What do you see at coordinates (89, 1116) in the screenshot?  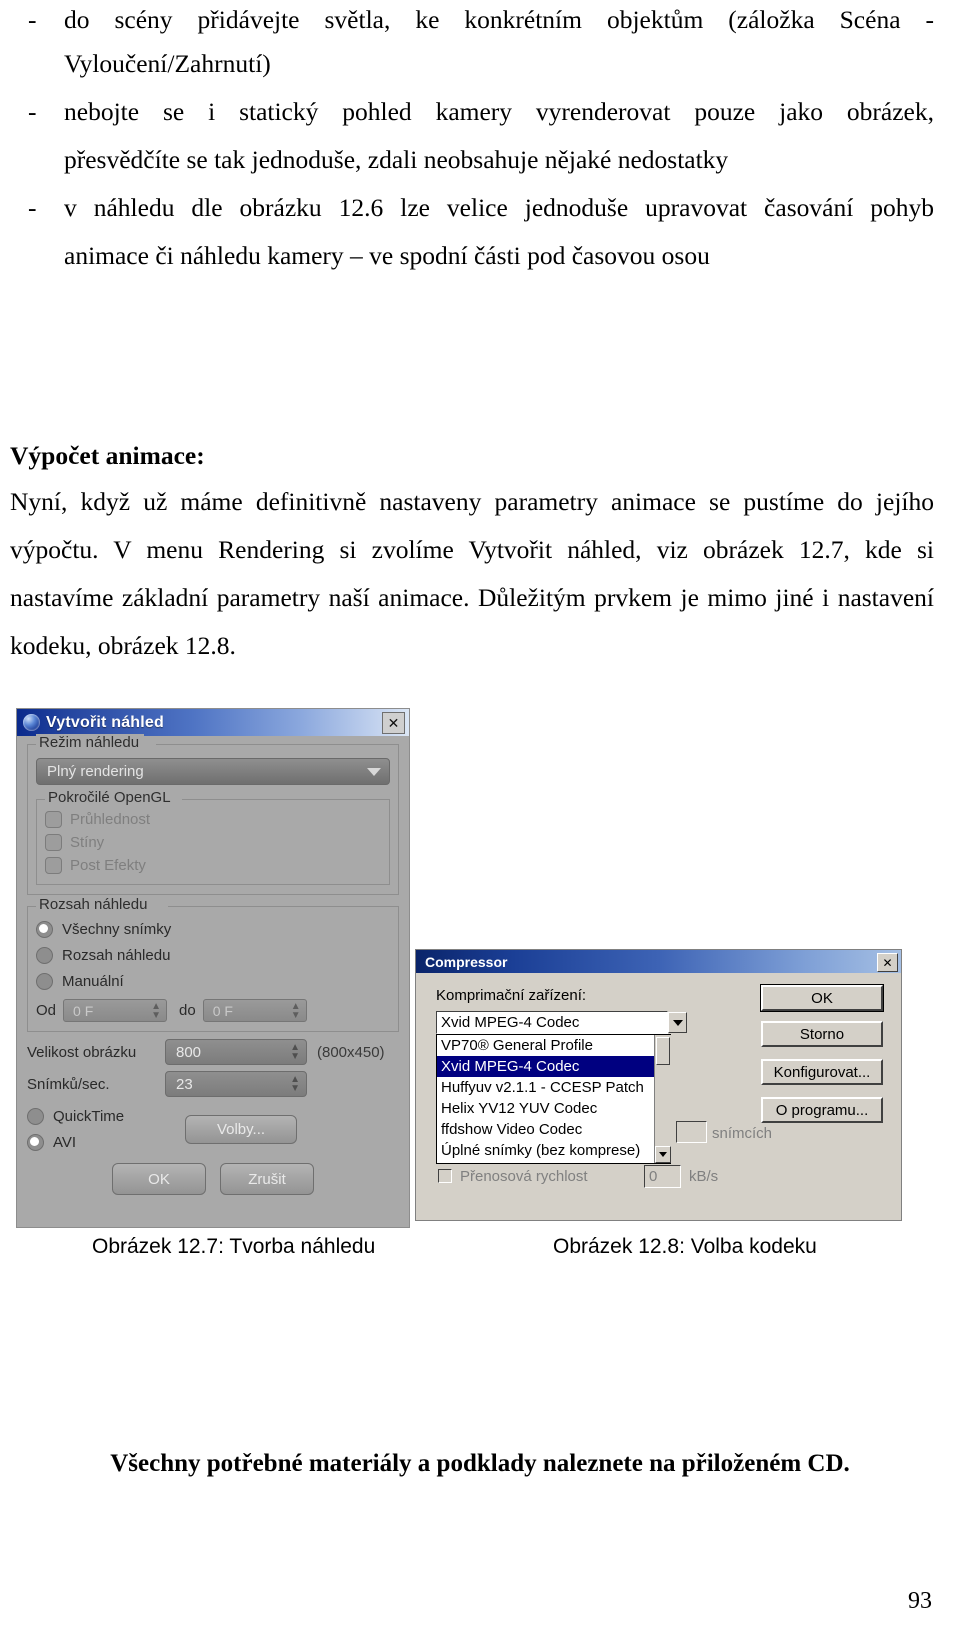 I see `radio-label: QuickTime` at bounding box center [89, 1116].